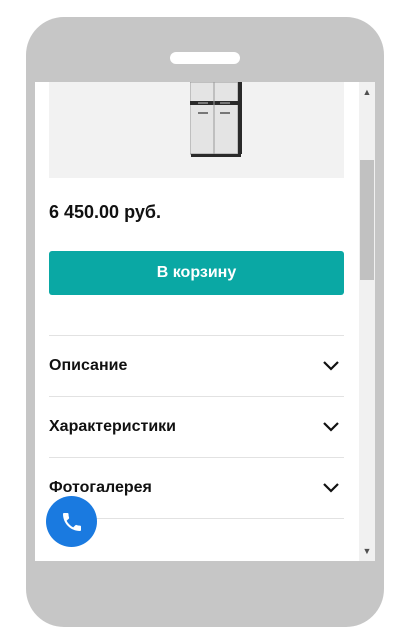 The height and width of the screenshot is (638, 404). I want to click on product-image, so click(196, 130).